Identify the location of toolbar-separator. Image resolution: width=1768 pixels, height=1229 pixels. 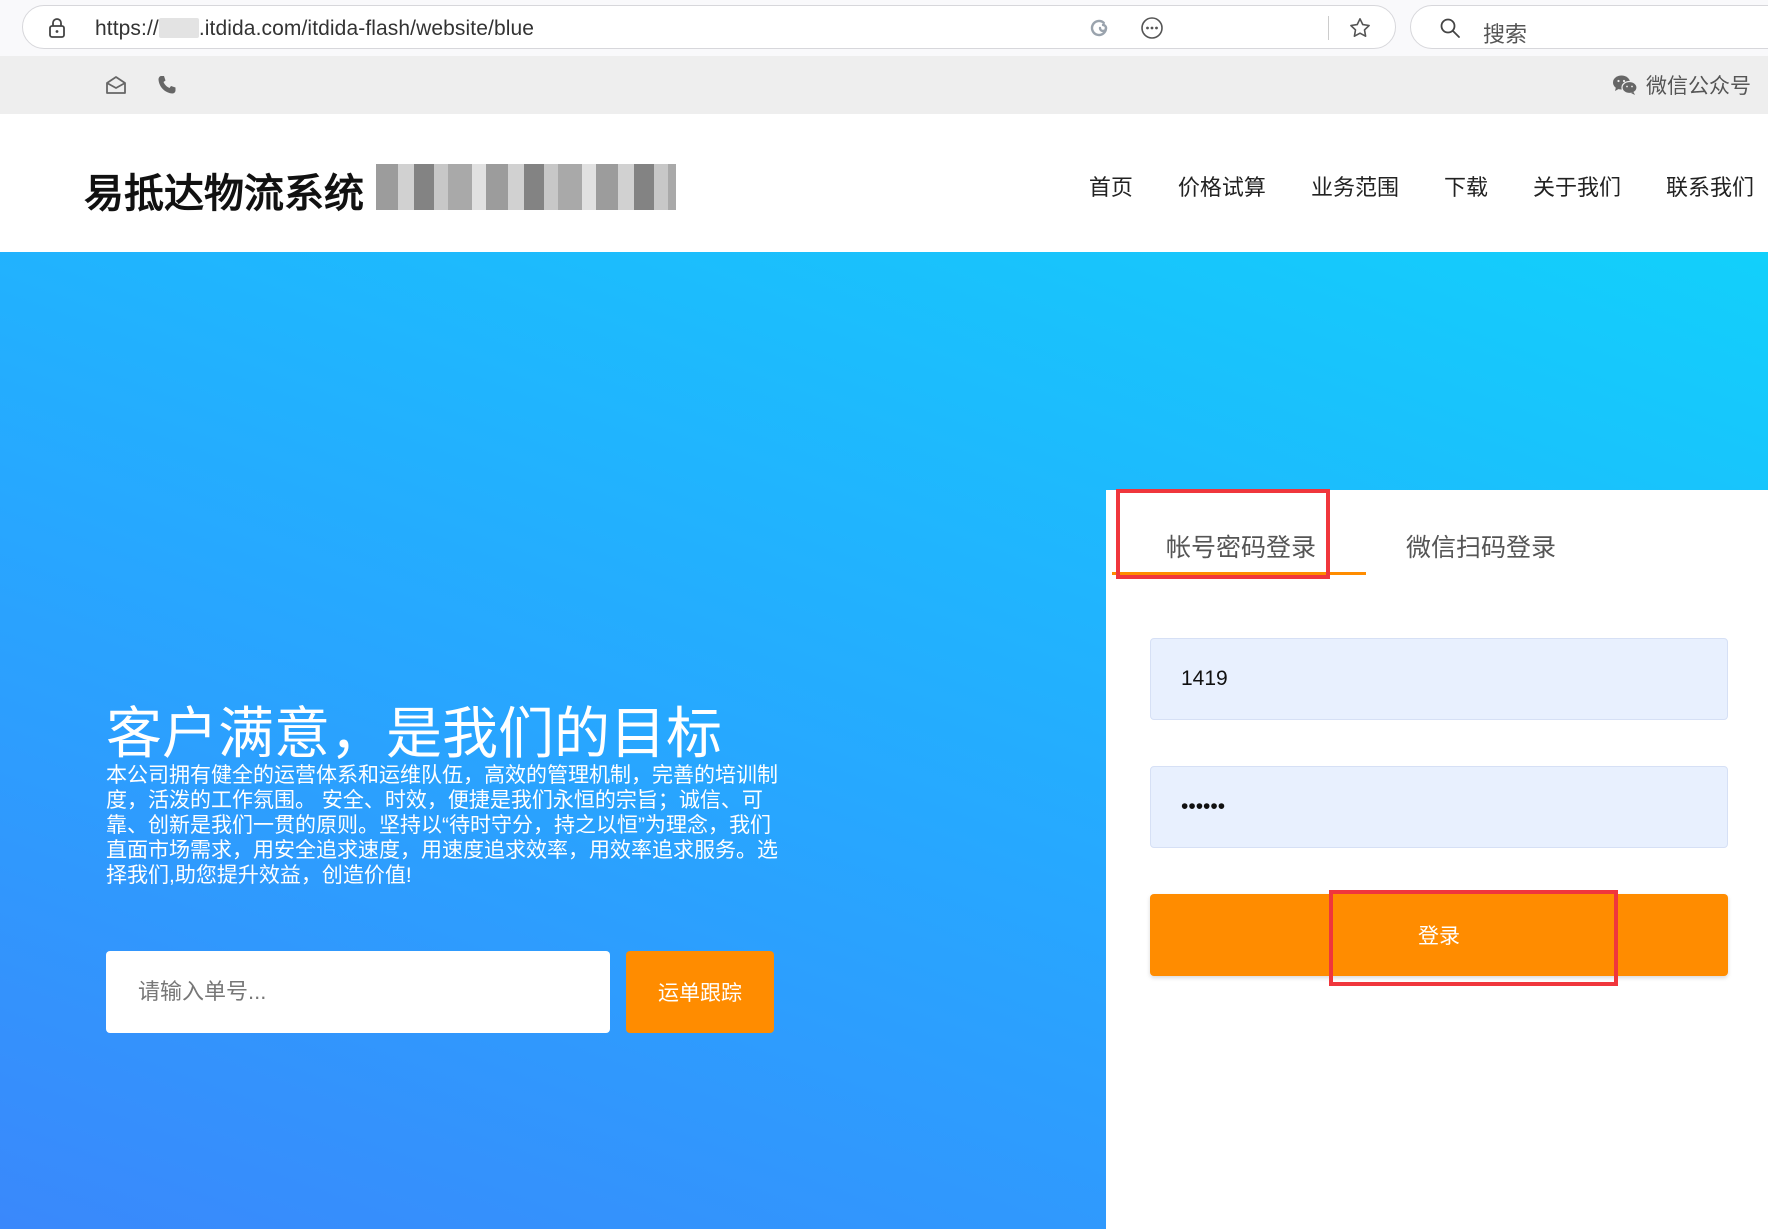
(1328, 28).